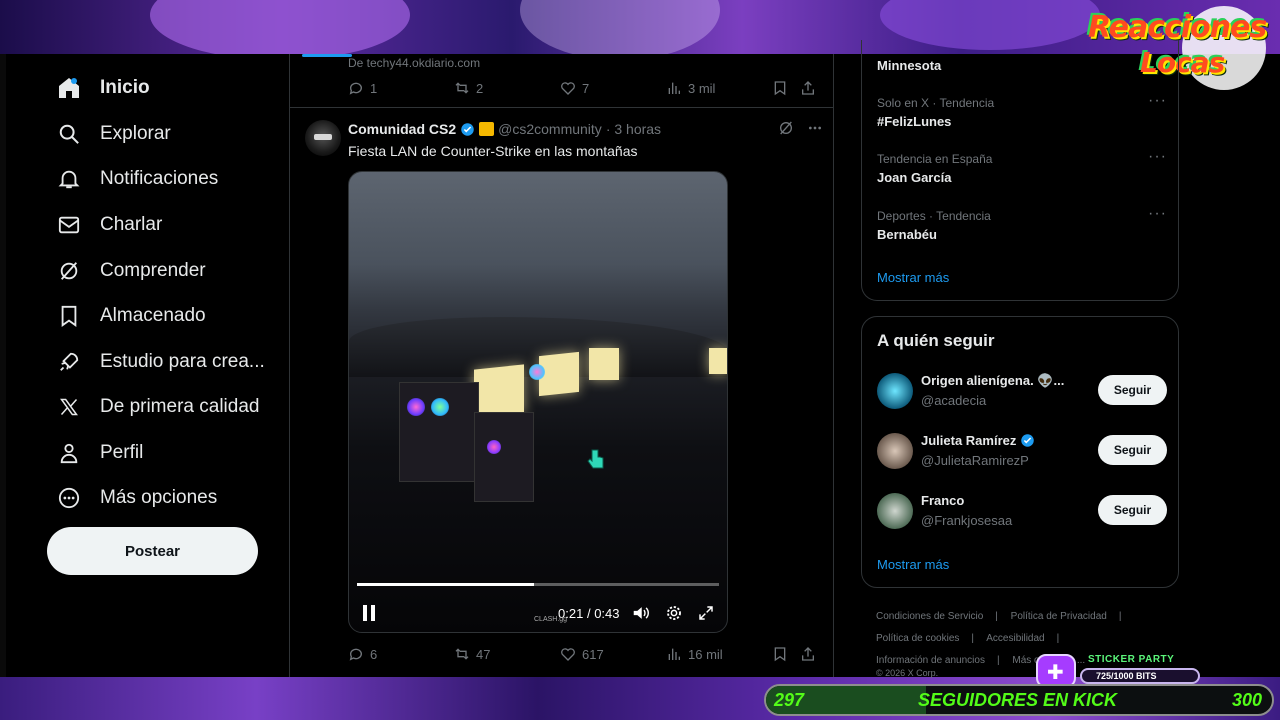 This screenshot has height=720, width=1280. Describe the element at coordinates (1022, 110) in the screenshot. I see `trend-item: Solo en X · Tendencia #FelizLunes ···` at that location.